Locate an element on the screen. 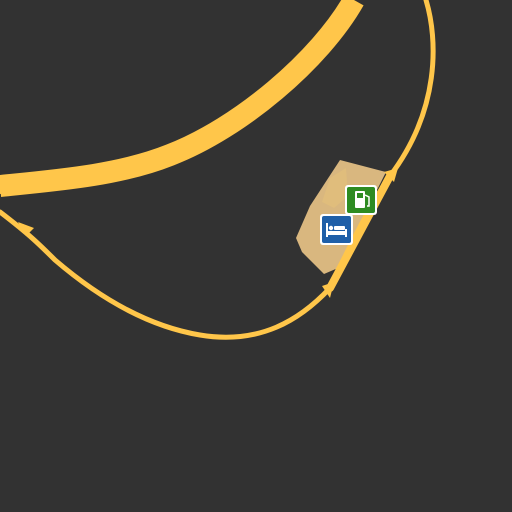 This screenshot has height=512, width=512. fuel-station-poi is located at coordinates (361, 200).